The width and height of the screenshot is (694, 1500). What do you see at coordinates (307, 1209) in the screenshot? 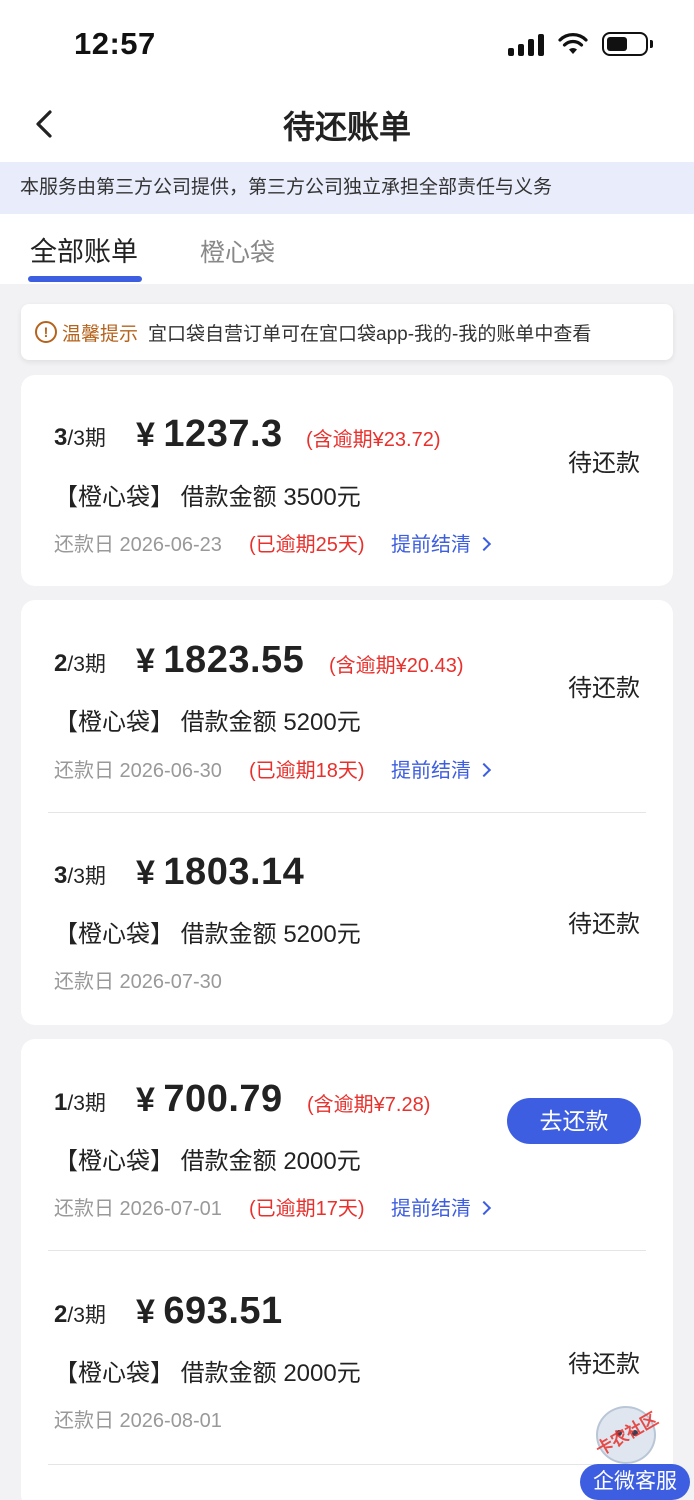
I see `overdue-days: (已逾期17天)` at bounding box center [307, 1209].